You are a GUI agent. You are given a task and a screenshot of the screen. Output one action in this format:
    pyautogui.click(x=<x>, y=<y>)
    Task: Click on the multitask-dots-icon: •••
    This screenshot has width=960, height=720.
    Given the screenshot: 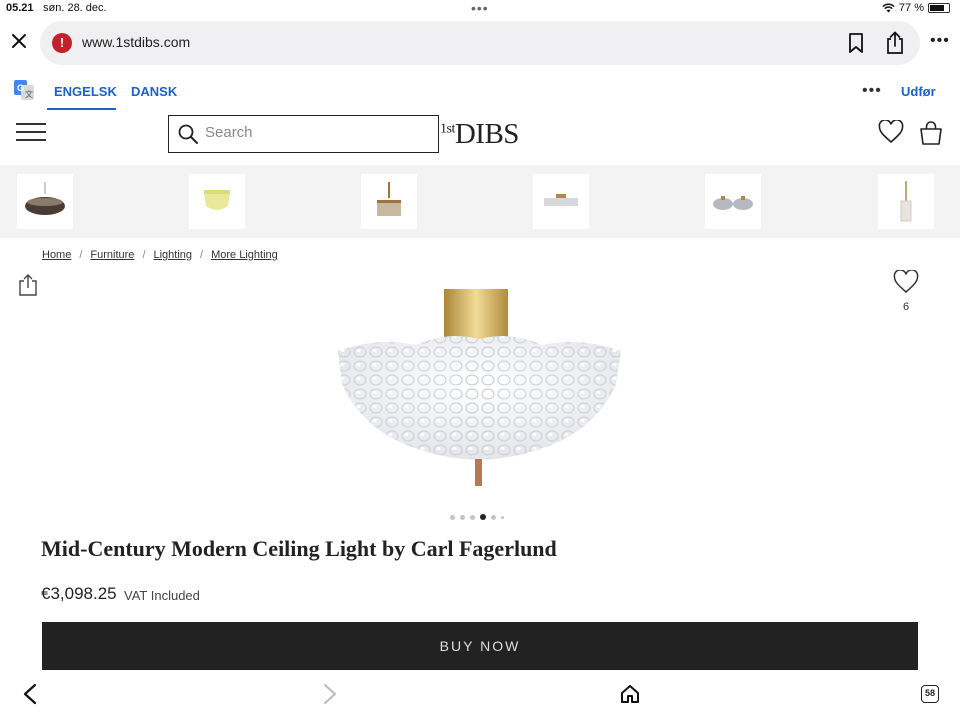 What is the action you would take?
    pyautogui.click(x=480, y=8)
    